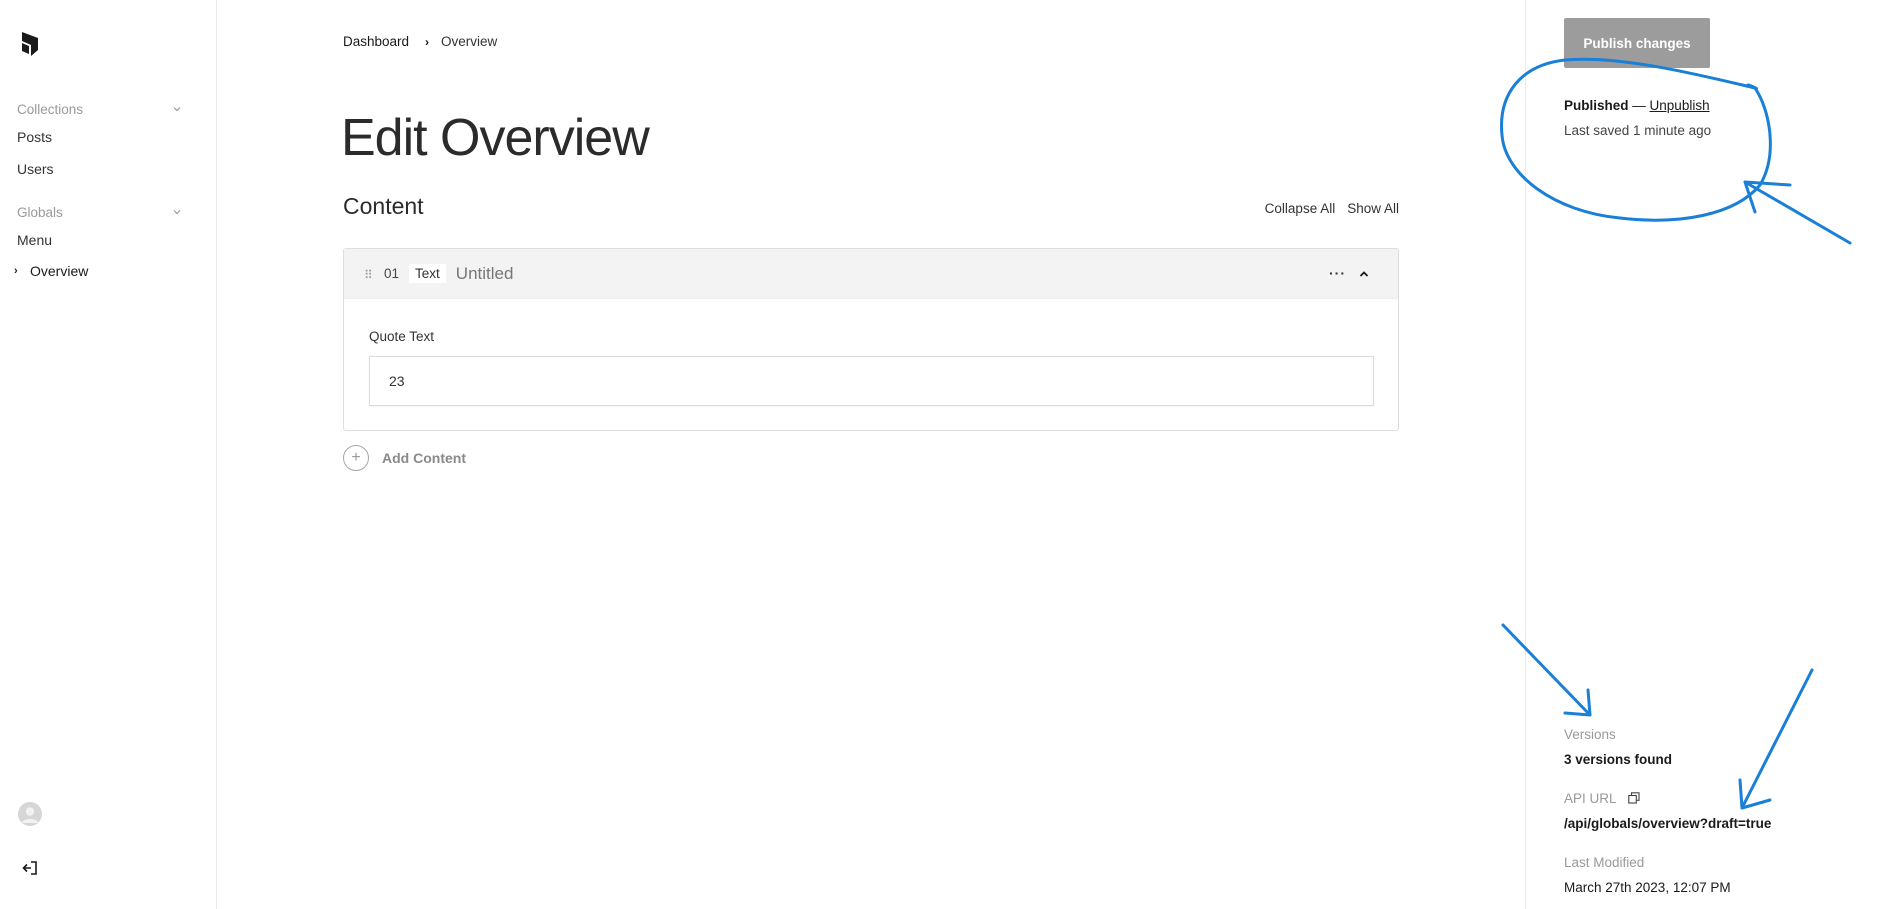  What do you see at coordinates (1364, 274) in the screenshot?
I see `chevron-up-icon` at bounding box center [1364, 274].